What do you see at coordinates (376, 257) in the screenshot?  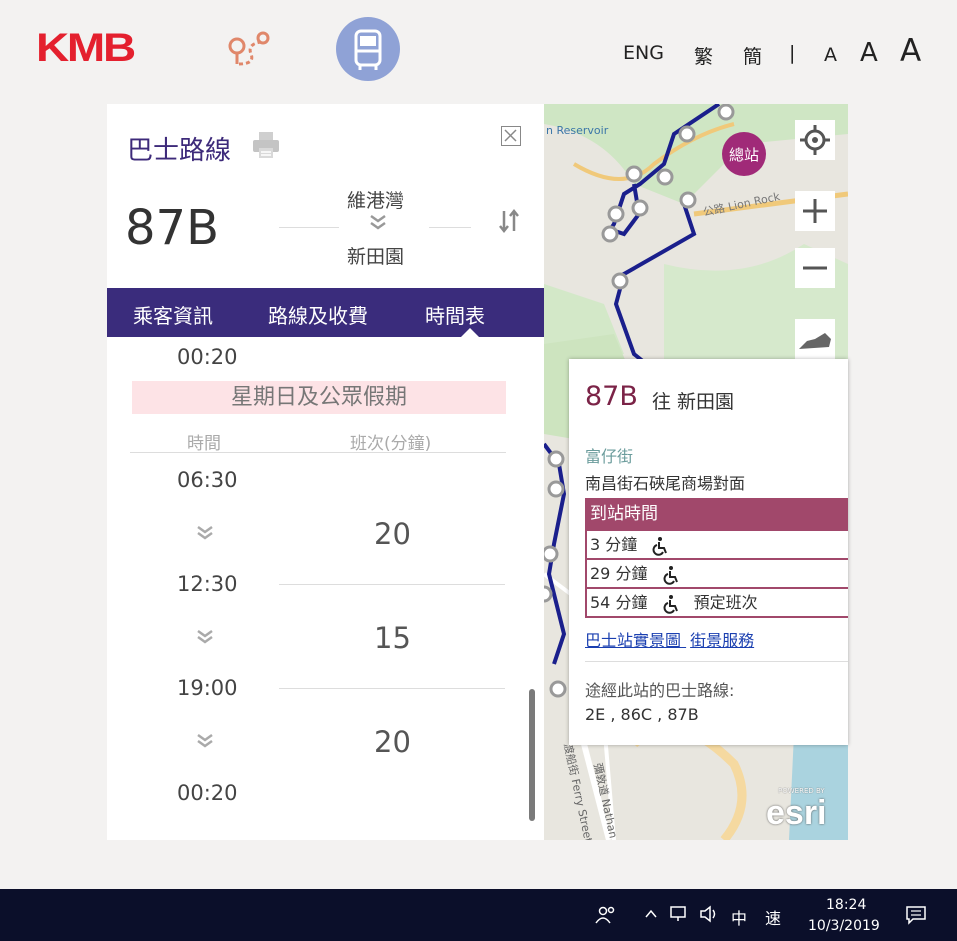 I see `destination-label: 新田園` at bounding box center [376, 257].